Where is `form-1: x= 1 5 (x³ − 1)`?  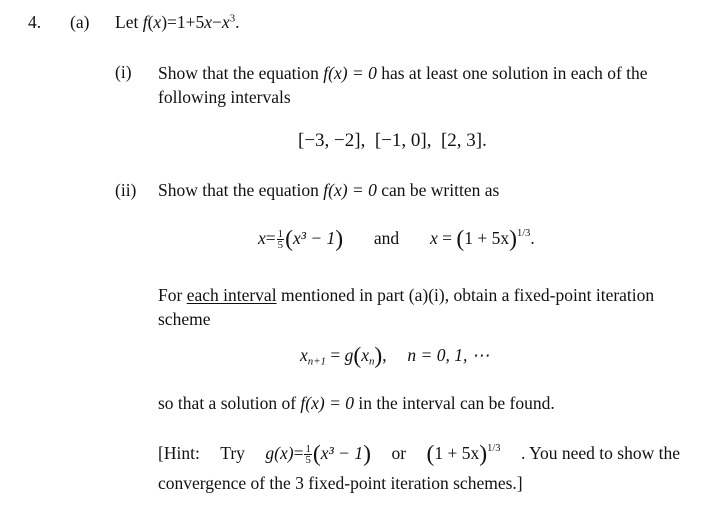
form-1: x= 1 5 (x³ − 1) is located at coordinates (301, 238).